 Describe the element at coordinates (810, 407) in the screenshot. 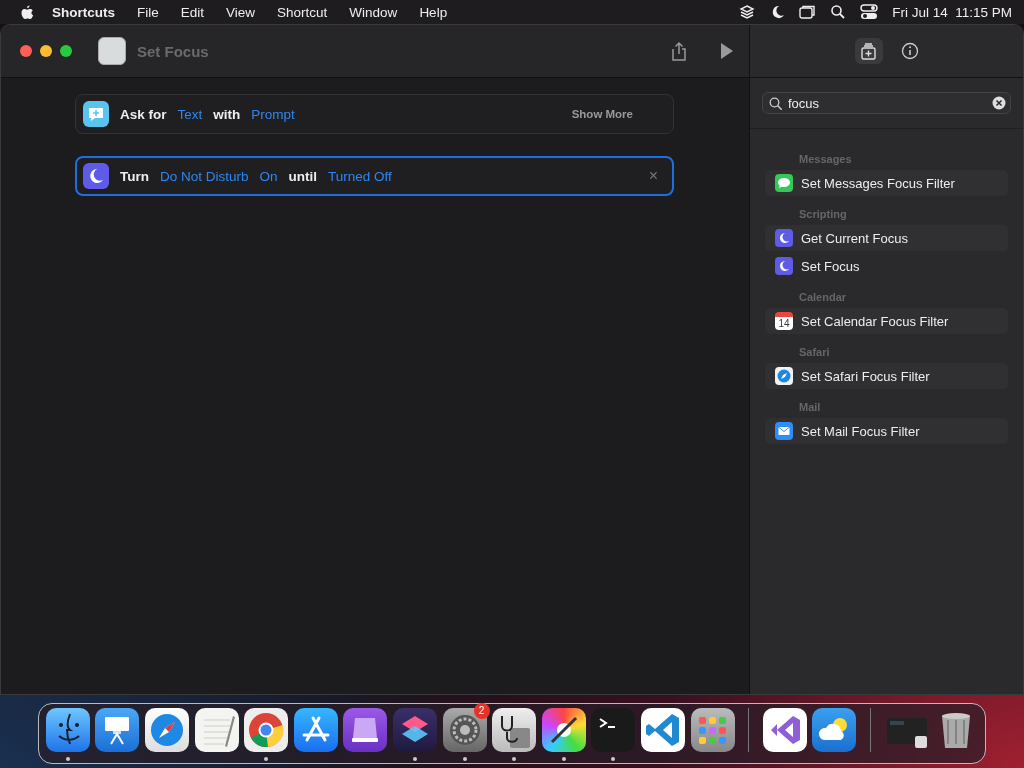

I see `section-header: Mail` at that location.